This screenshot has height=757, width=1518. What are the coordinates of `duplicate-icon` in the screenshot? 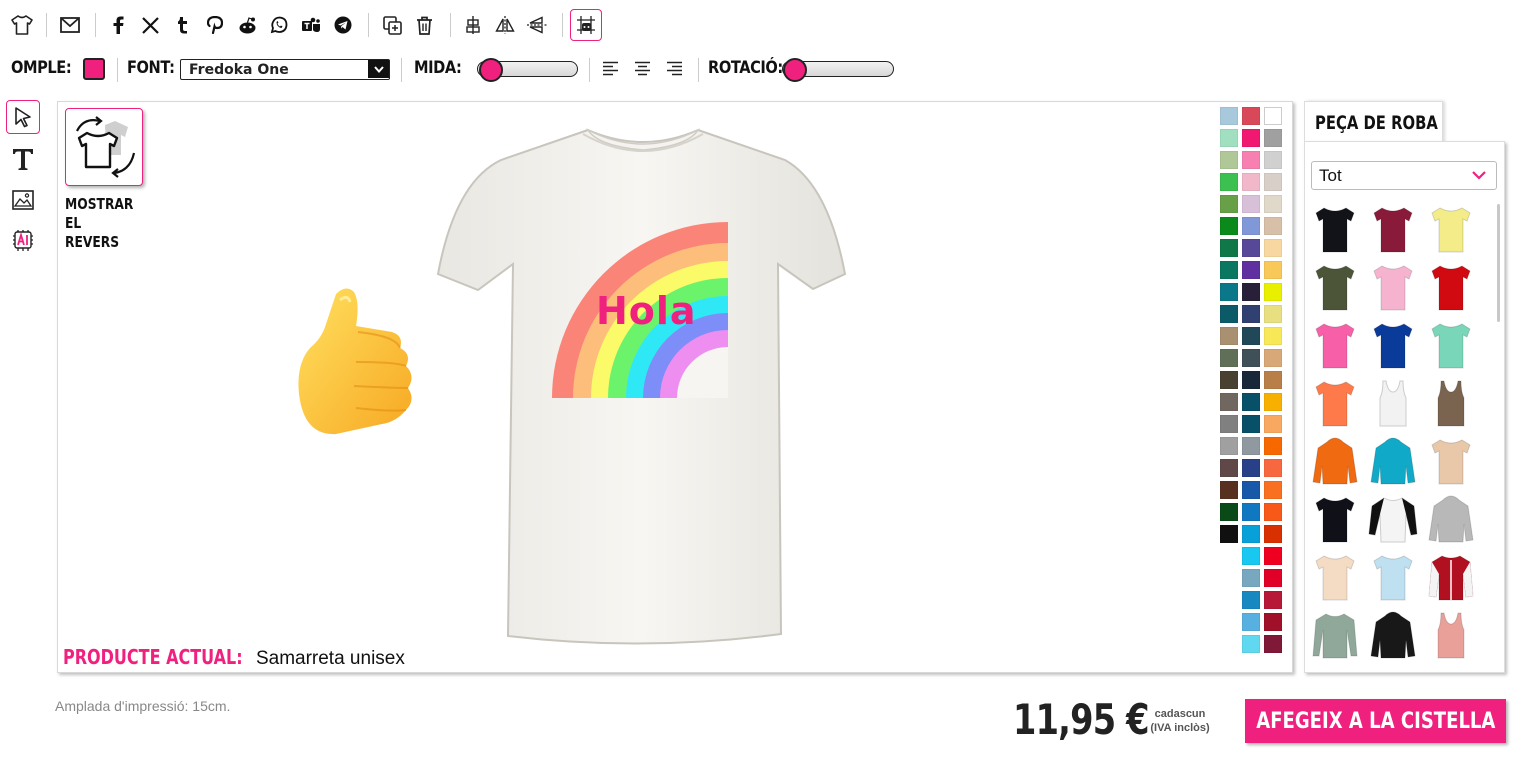 It's located at (392, 25).